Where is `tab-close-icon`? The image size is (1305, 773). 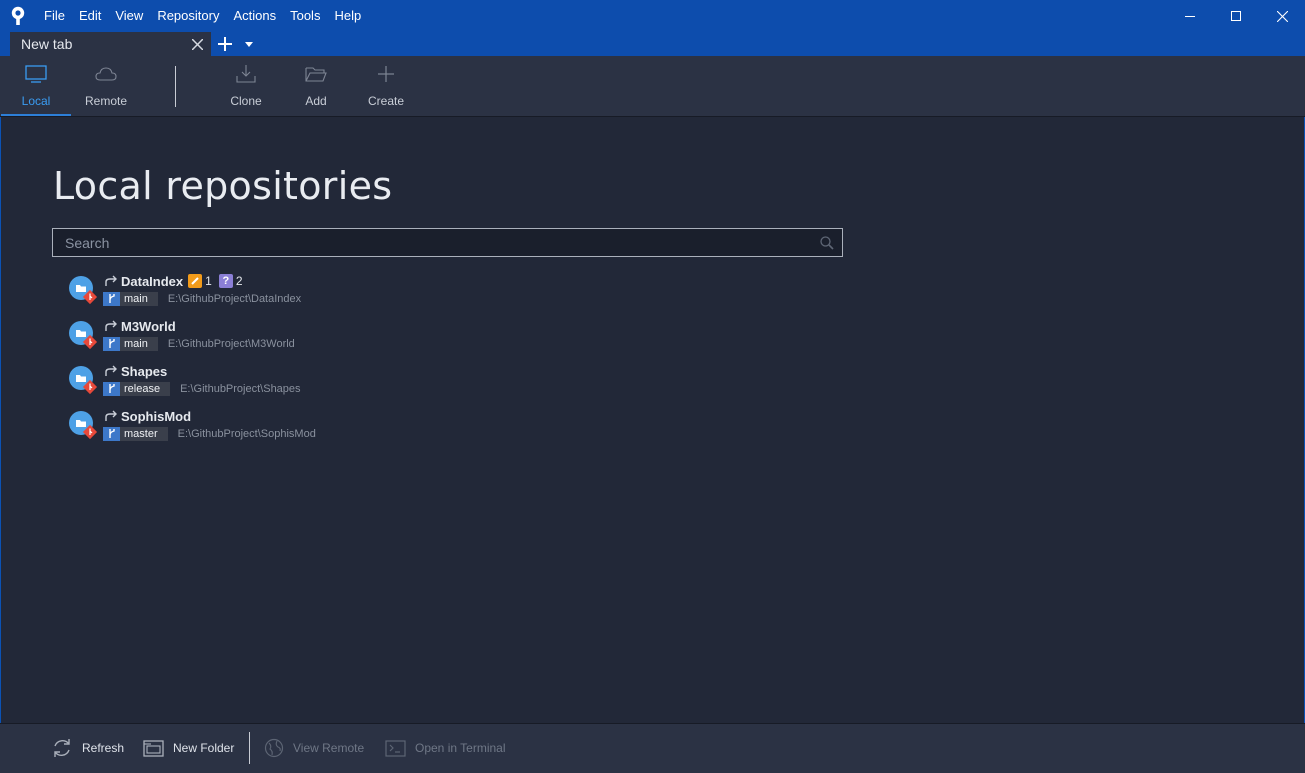
tab-close-icon is located at coordinates (197, 44).